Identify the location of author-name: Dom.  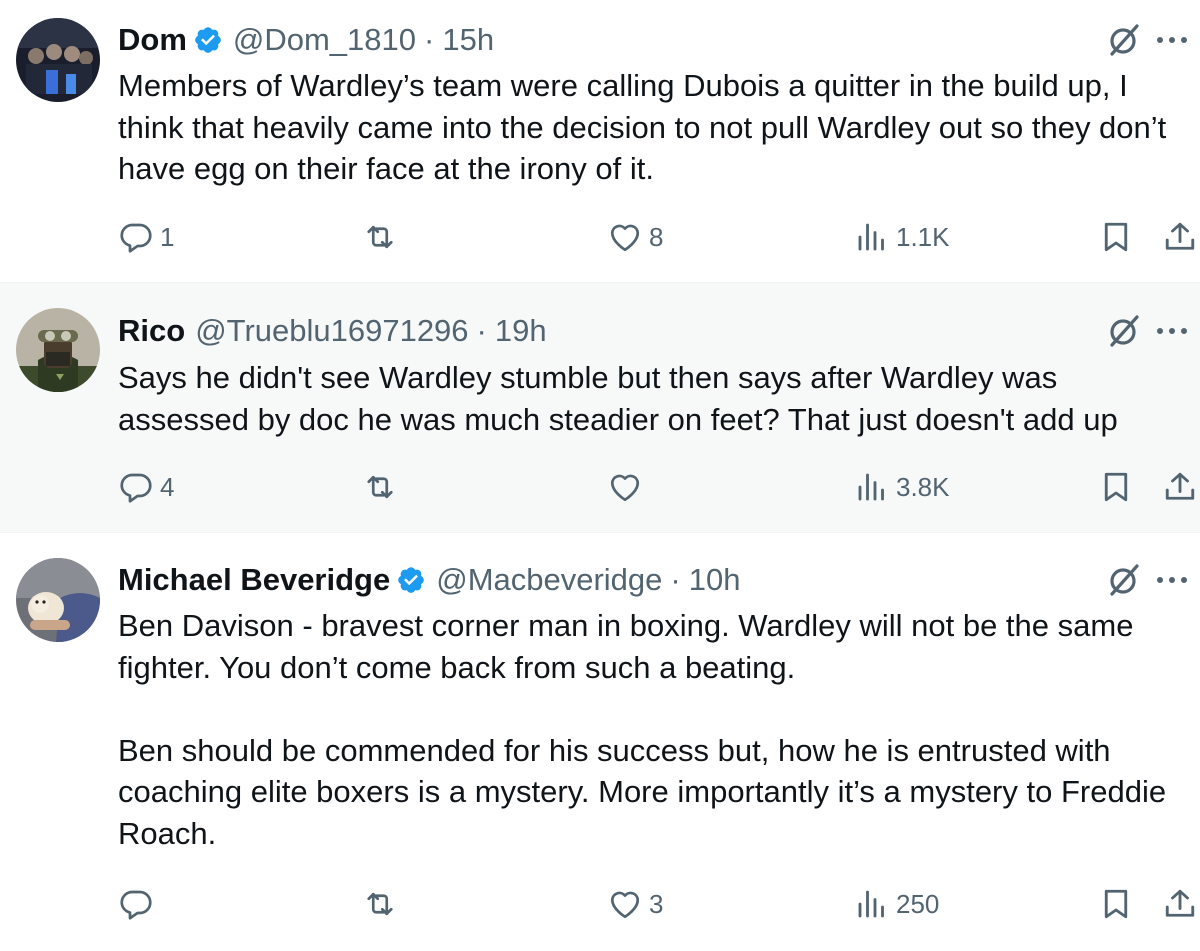
(152, 40).